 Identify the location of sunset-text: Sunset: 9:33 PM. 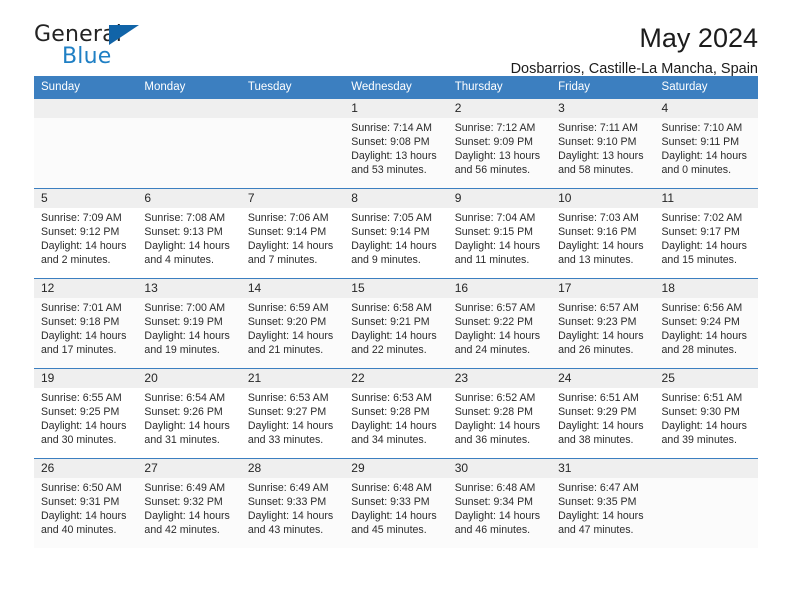
(287, 502).